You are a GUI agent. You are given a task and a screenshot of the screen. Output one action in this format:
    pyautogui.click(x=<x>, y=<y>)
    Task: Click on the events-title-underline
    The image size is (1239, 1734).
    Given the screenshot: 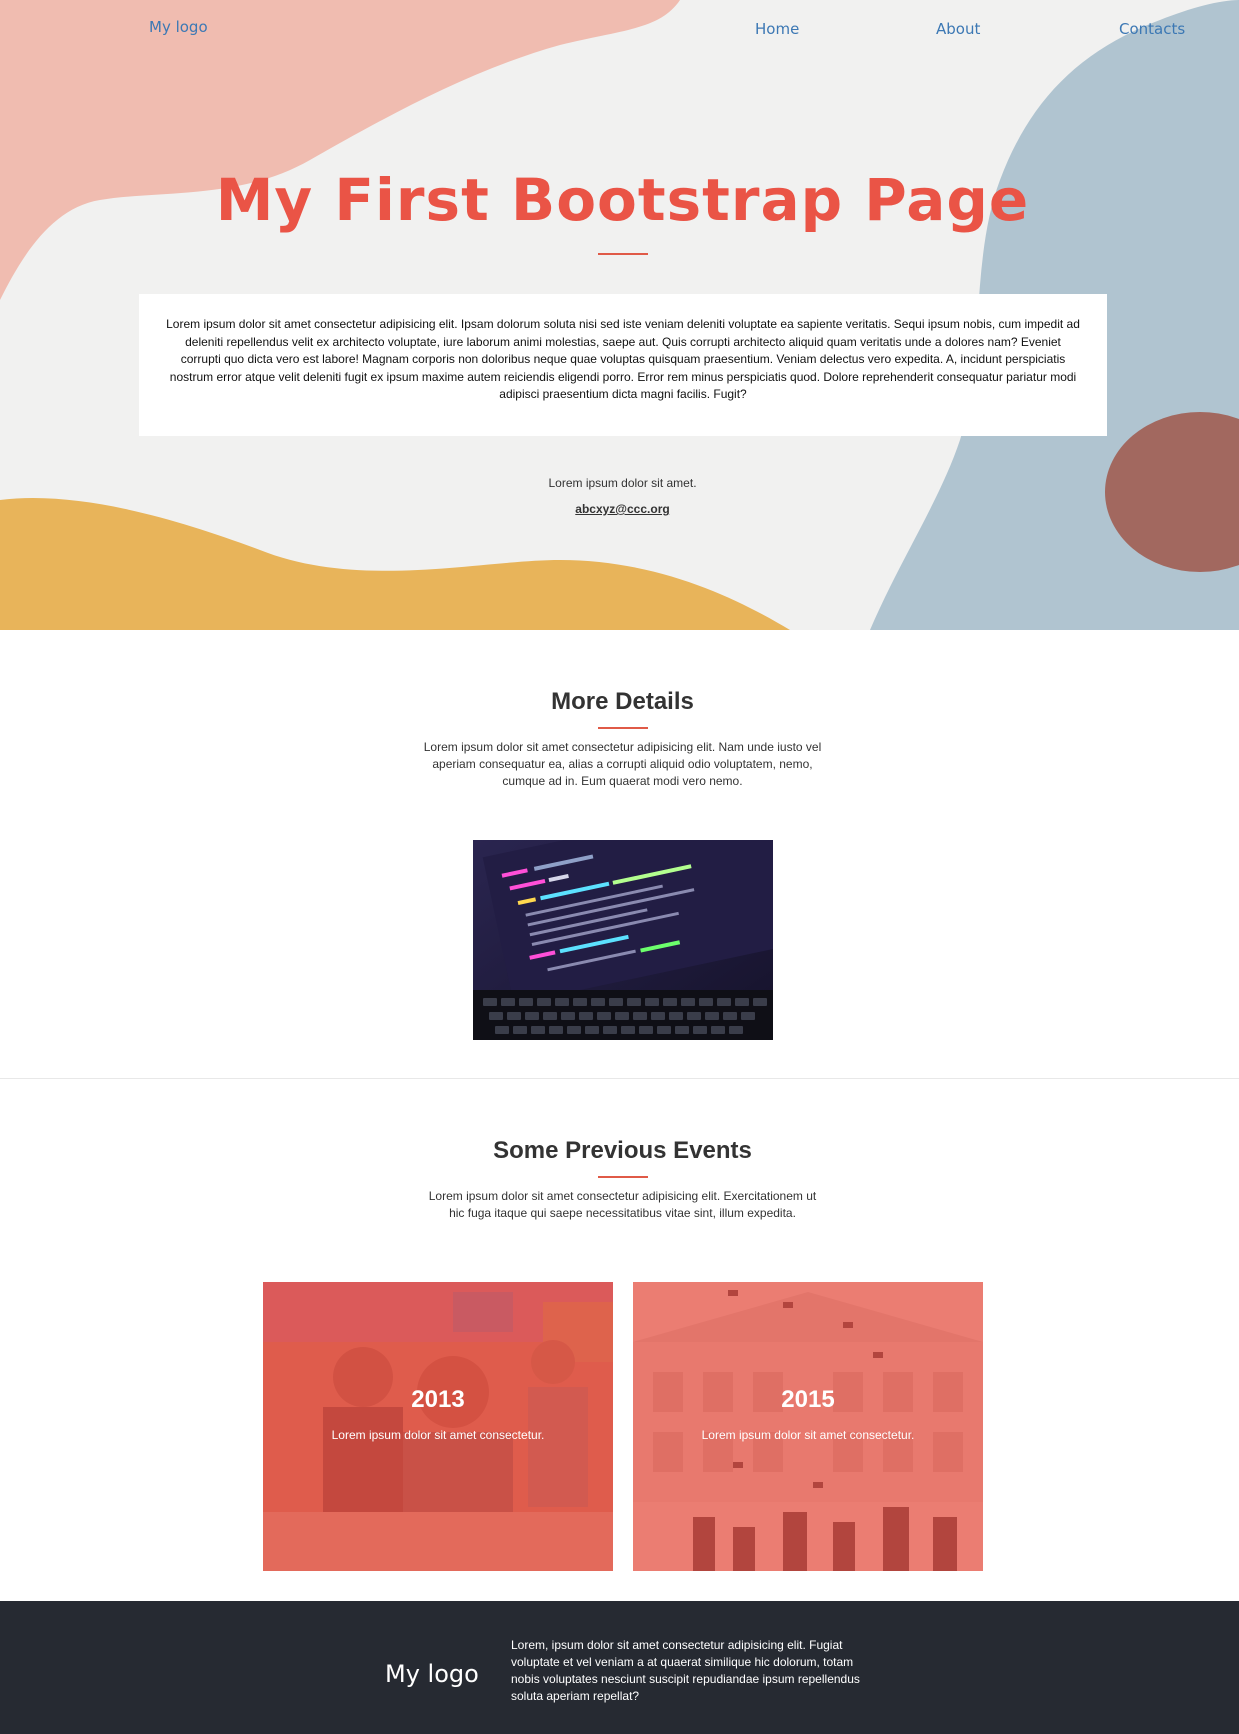 What is the action you would take?
    pyautogui.click(x=623, y=1177)
    